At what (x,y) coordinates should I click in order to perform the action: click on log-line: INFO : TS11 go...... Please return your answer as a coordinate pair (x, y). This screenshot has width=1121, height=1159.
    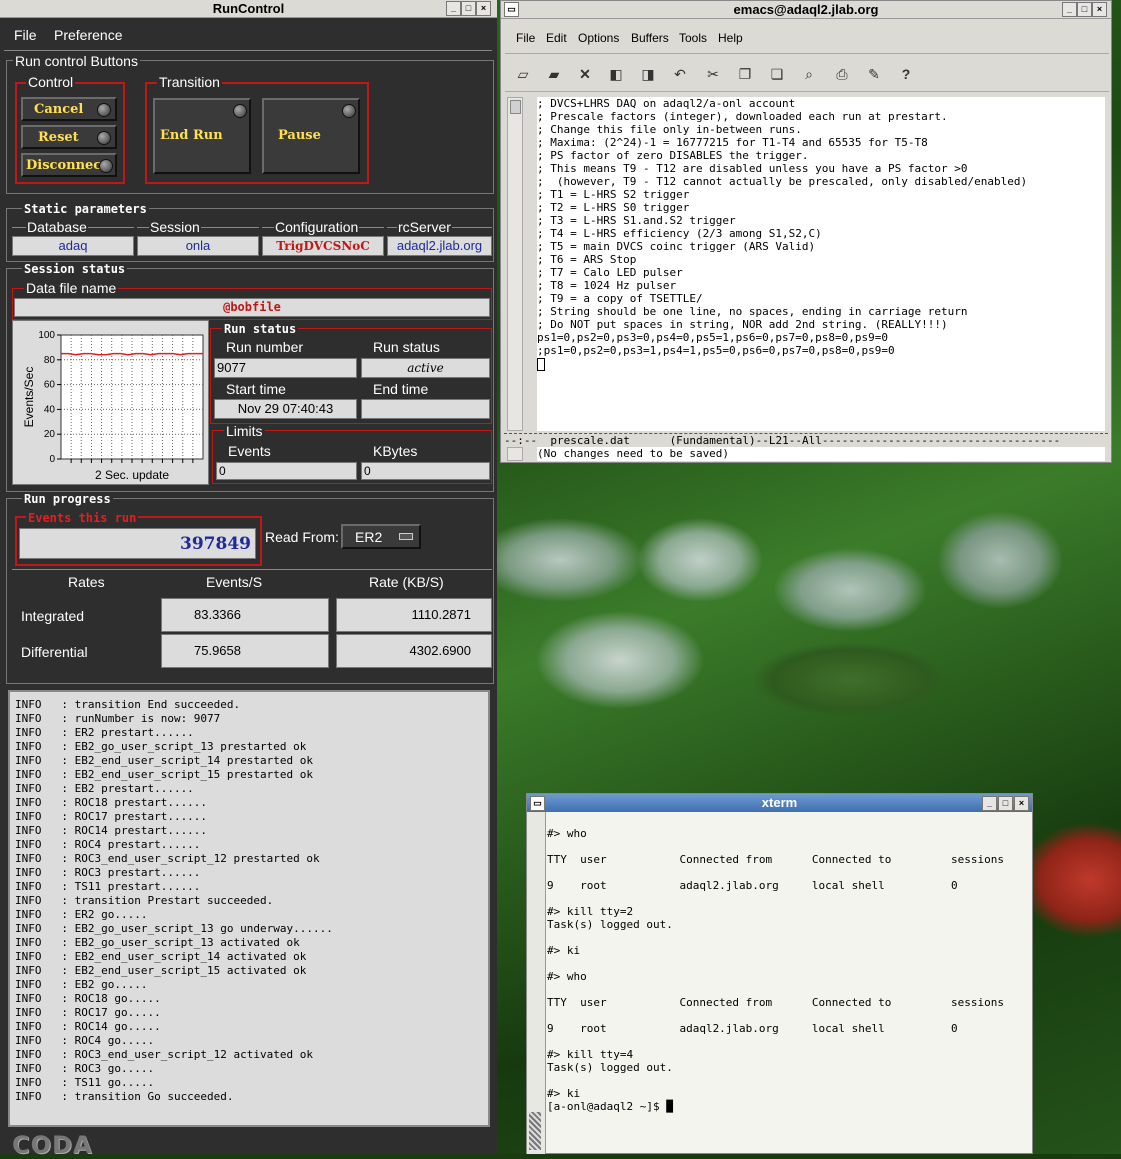
    Looking at the image, I should click on (85, 1082).